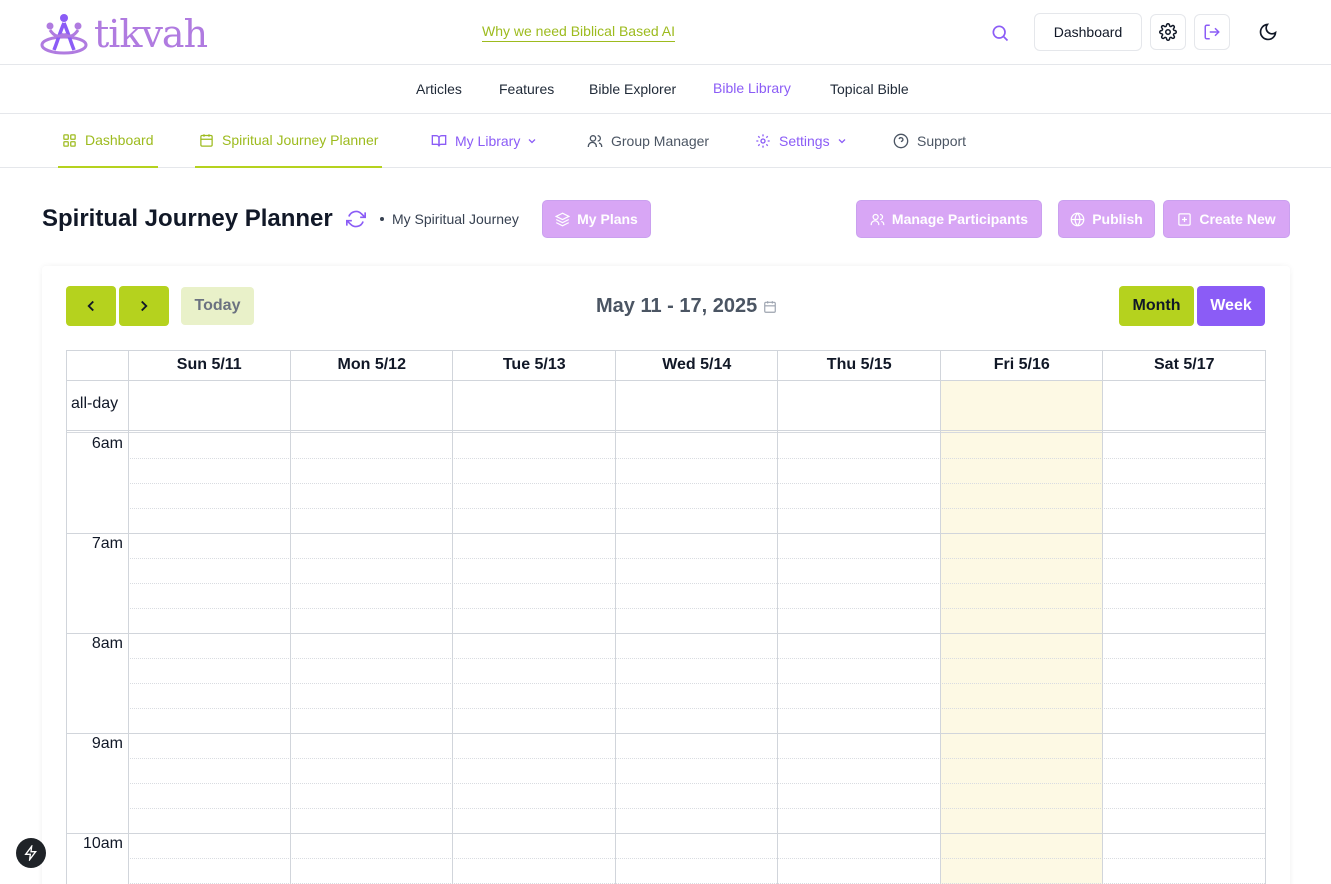 The width and height of the screenshot is (1331, 884). I want to click on allday-divider, so click(666, 430).